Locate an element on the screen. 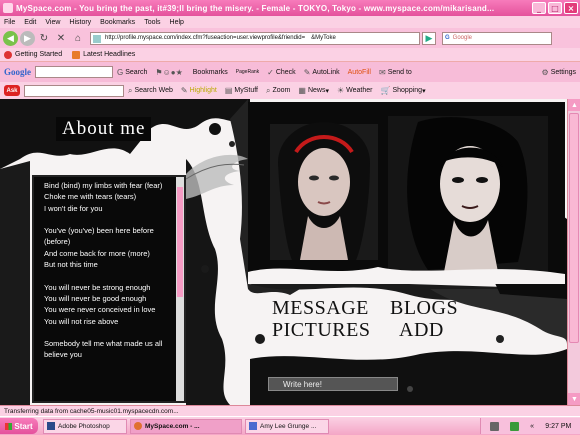  lyric-line: believe you is located at coordinates (63, 355).